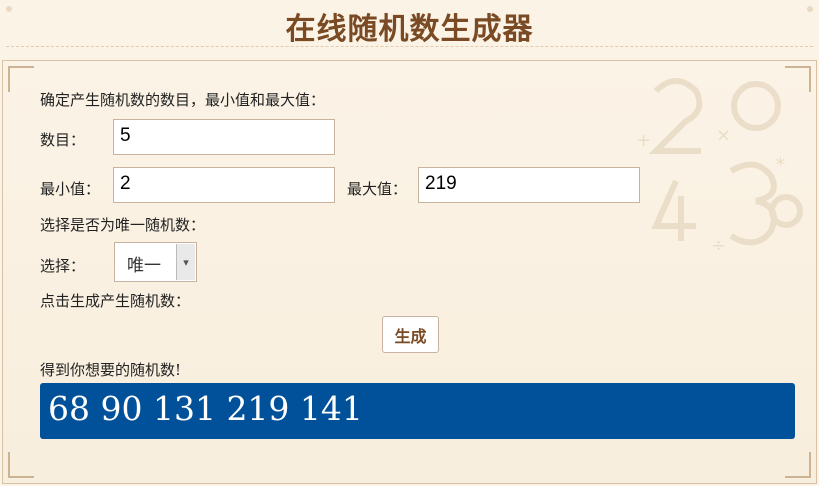 Image resolution: width=819 pixels, height=486 pixels. What do you see at coordinates (719, 167) in the screenshot?
I see `decorative-numbers-image: + × * ÷` at bounding box center [719, 167].